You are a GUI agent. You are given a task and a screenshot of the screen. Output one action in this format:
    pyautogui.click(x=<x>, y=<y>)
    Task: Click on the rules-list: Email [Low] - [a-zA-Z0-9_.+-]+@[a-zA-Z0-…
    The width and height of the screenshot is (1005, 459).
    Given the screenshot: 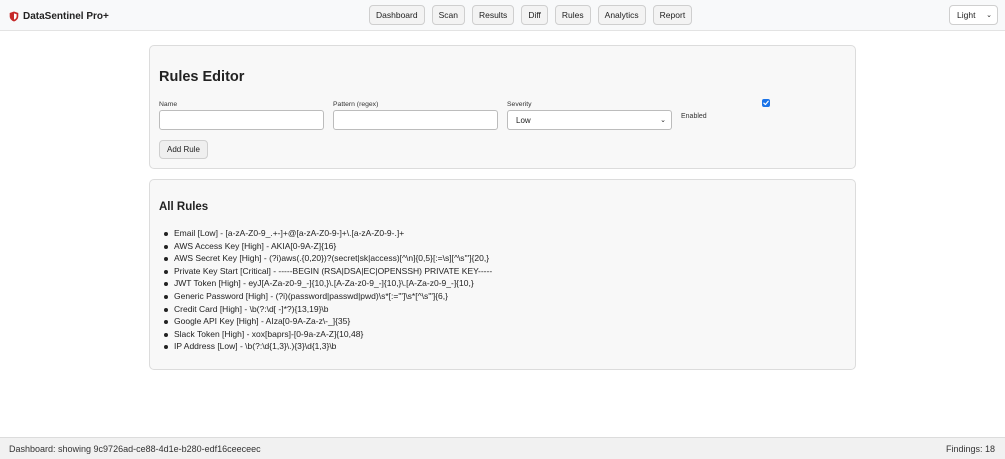 What is the action you would take?
    pyautogui.click(x=328, y=290)
    